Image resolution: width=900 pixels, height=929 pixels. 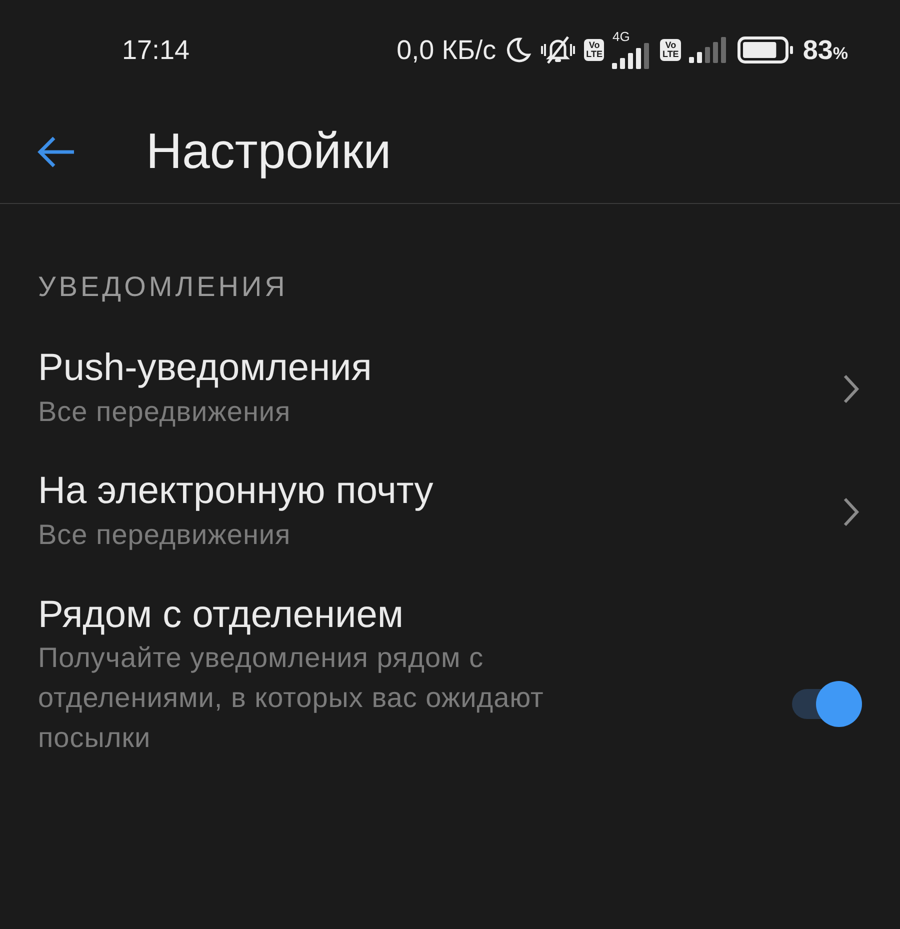 What do you see at coordinates (826, 704) in the screenshot?
I see `toggle-switch` at bounding box center [826, 704].